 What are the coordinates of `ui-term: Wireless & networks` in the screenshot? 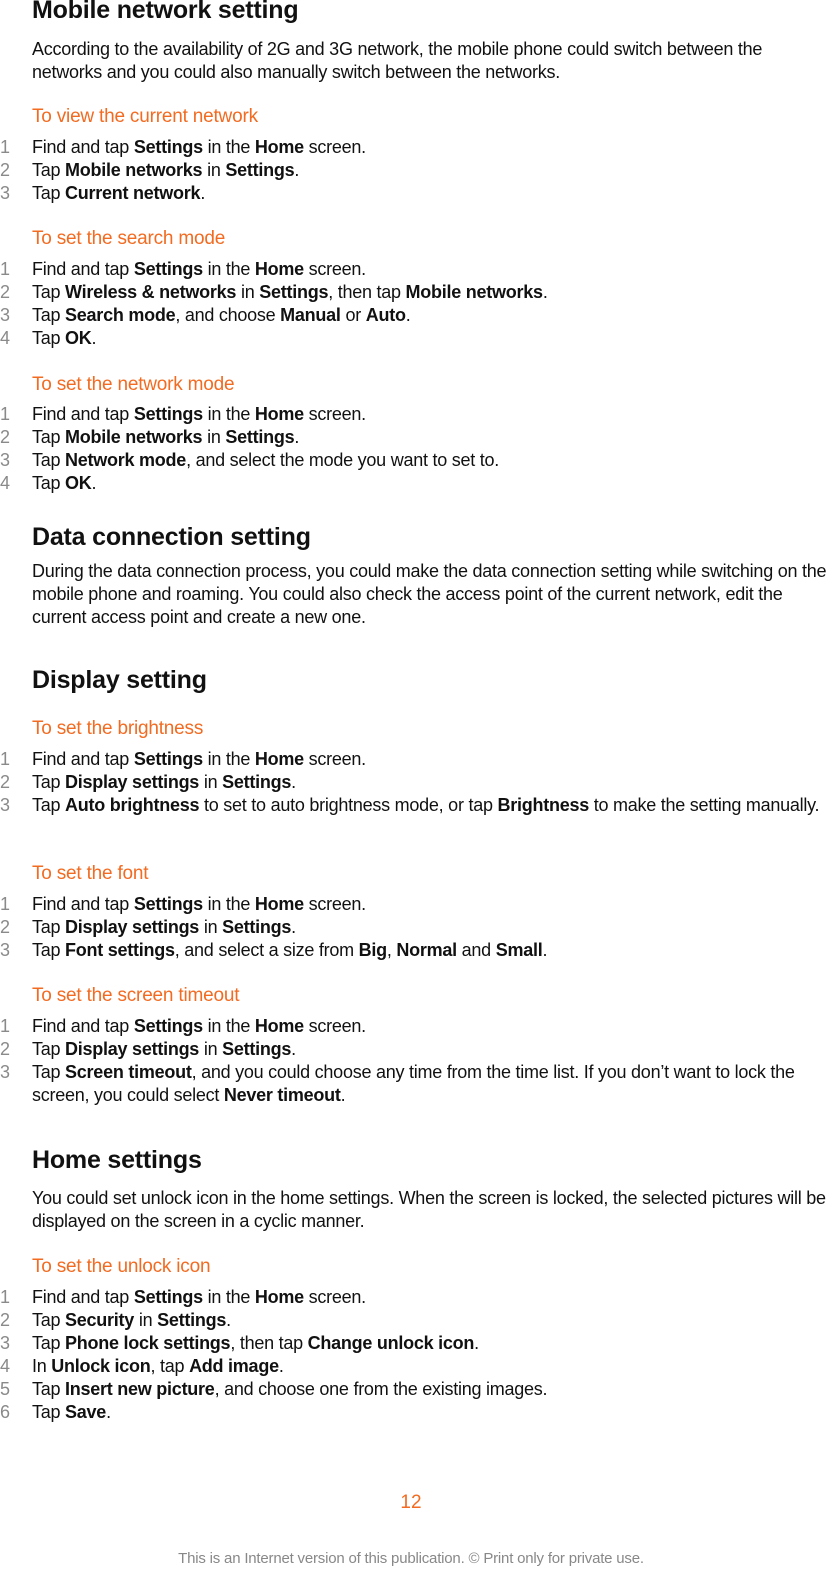 It's located at (151, 292).